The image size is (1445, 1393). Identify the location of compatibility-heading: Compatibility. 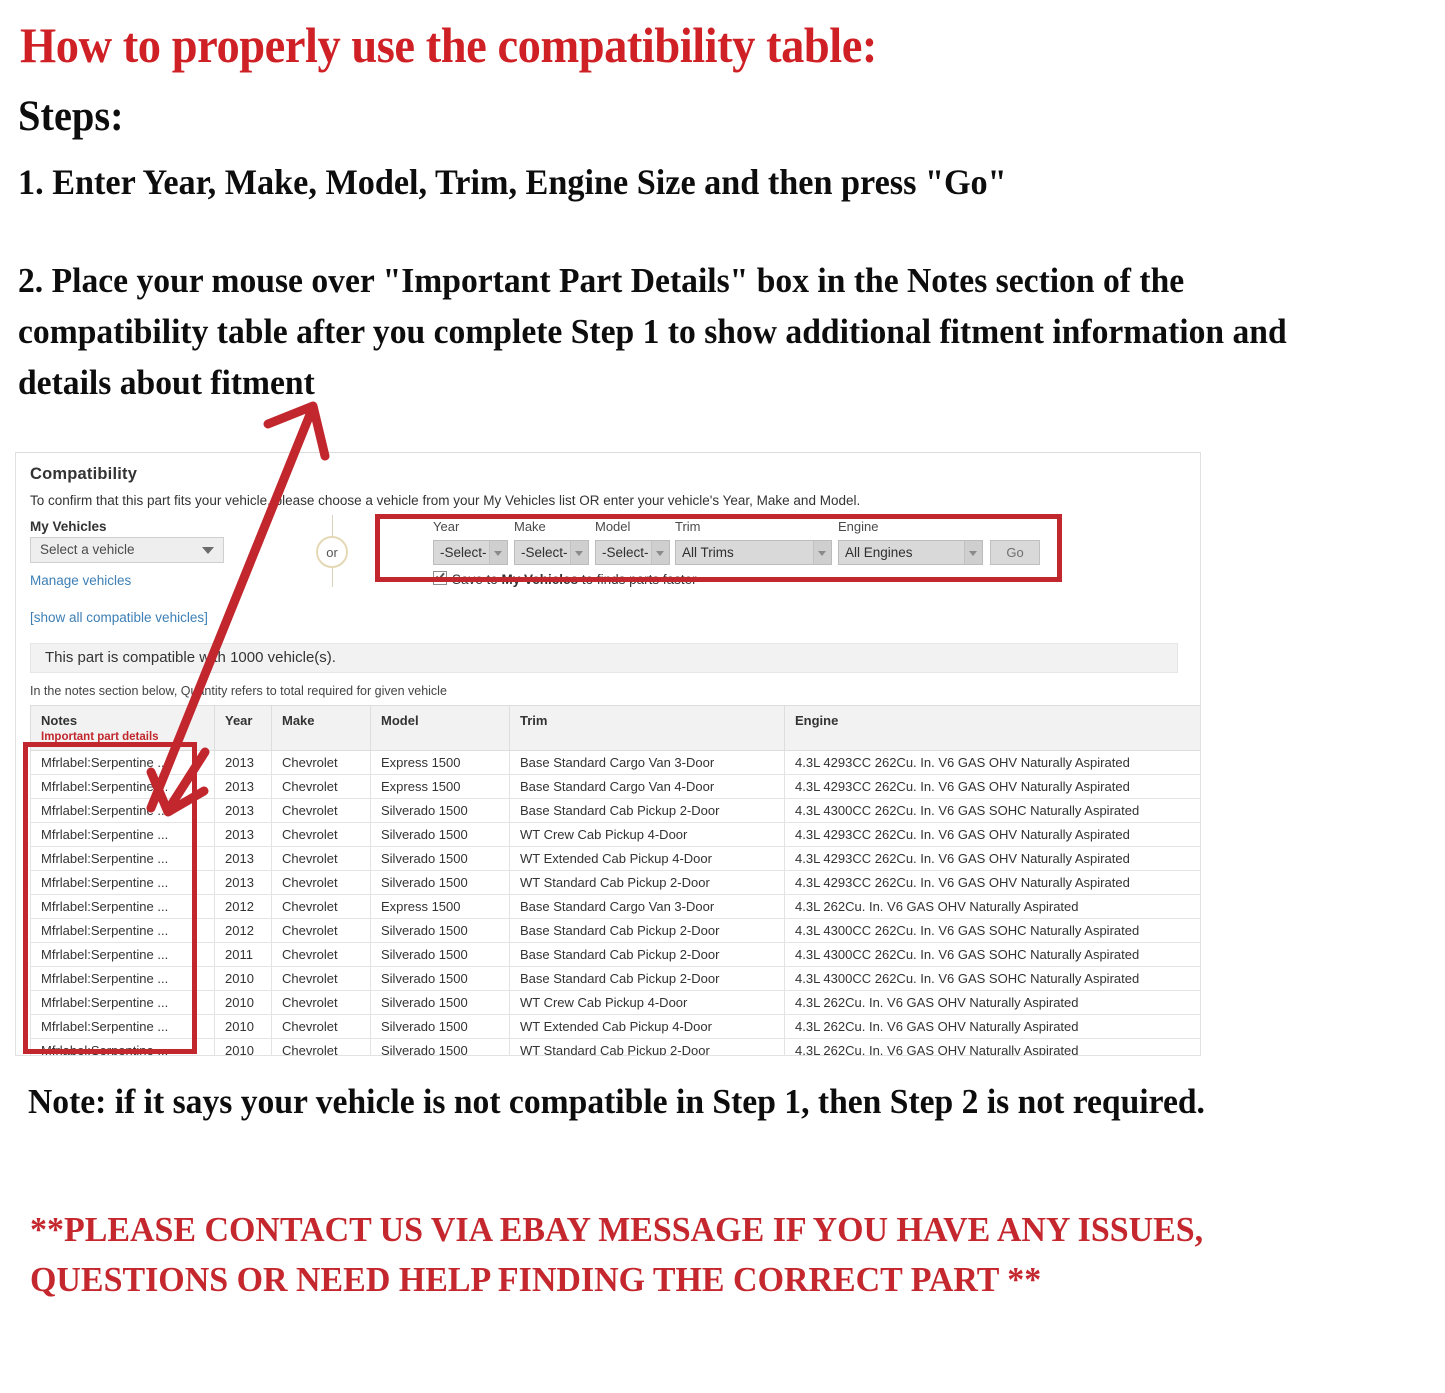
(84, 474).